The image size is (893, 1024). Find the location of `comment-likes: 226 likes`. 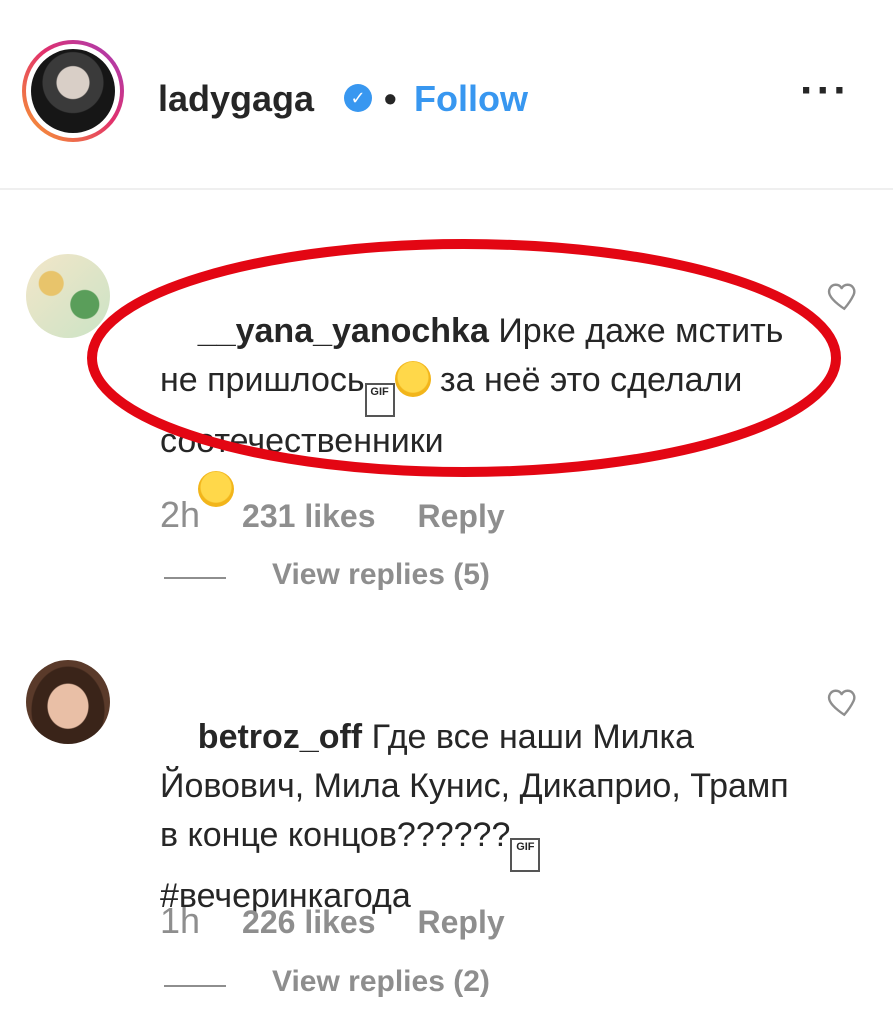

comment-likes: 226 likes is located at coordinates (308, 922).